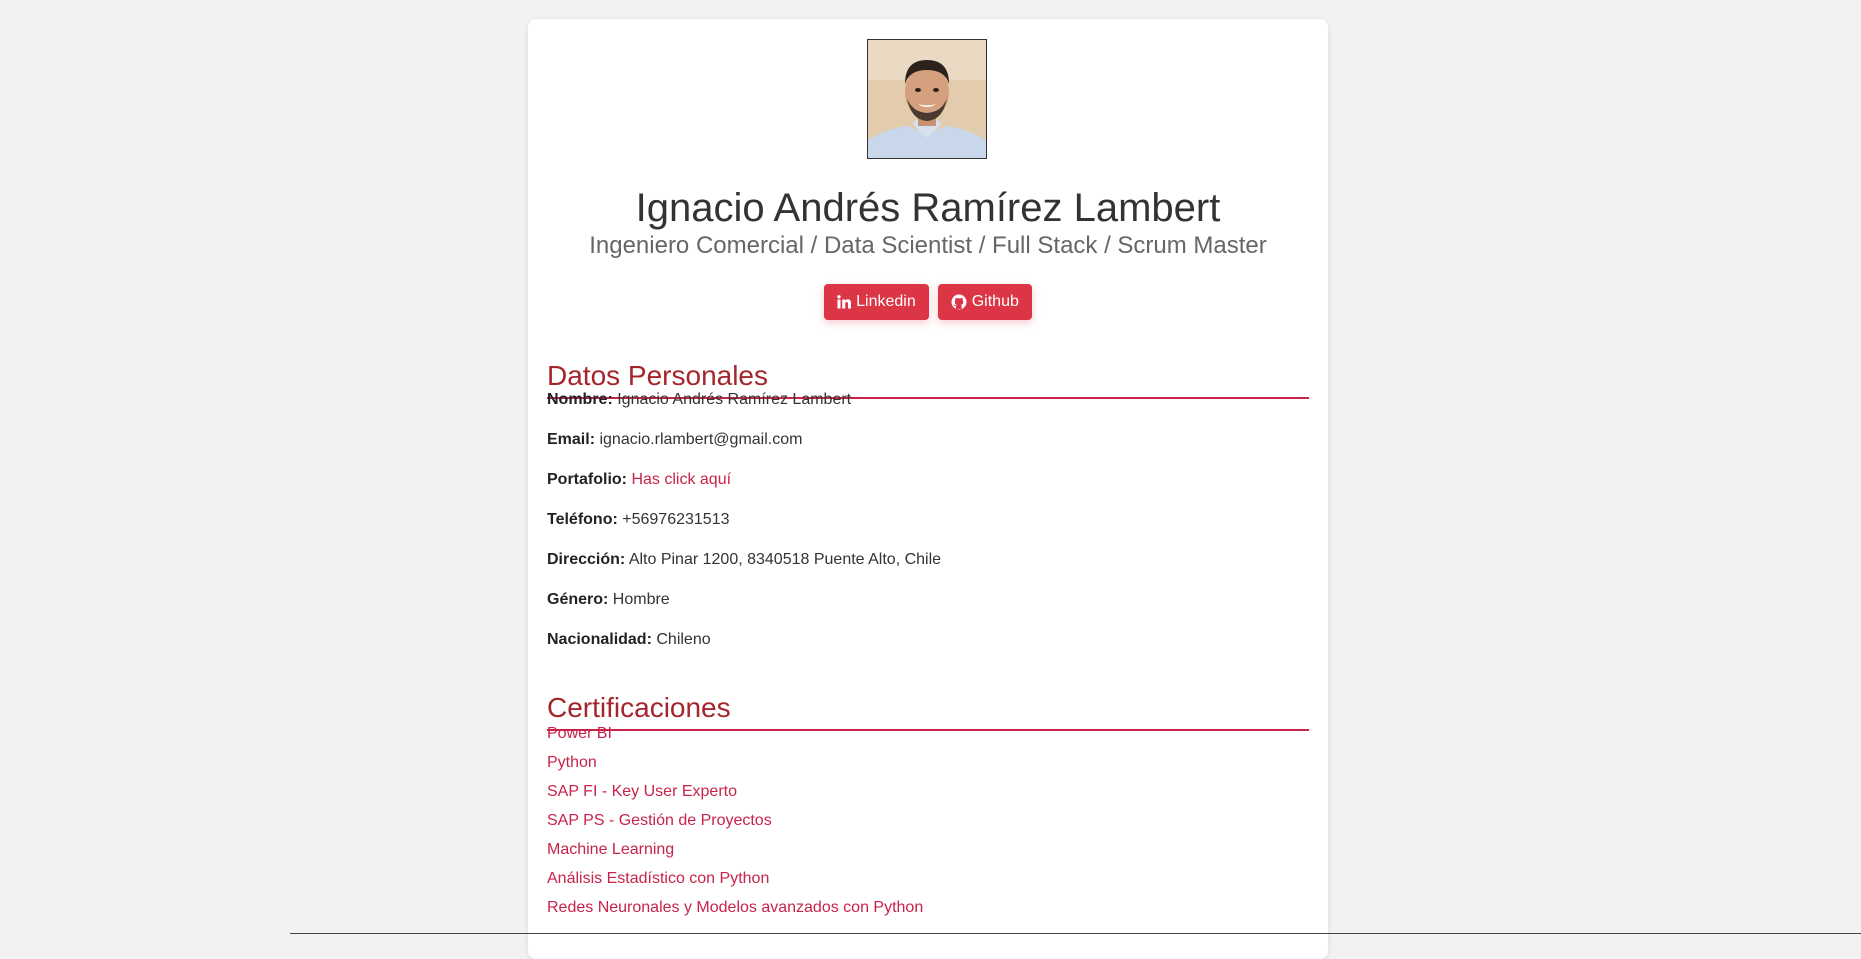  I want to click on linkedin-label: Linkedin, so click(886, 301).